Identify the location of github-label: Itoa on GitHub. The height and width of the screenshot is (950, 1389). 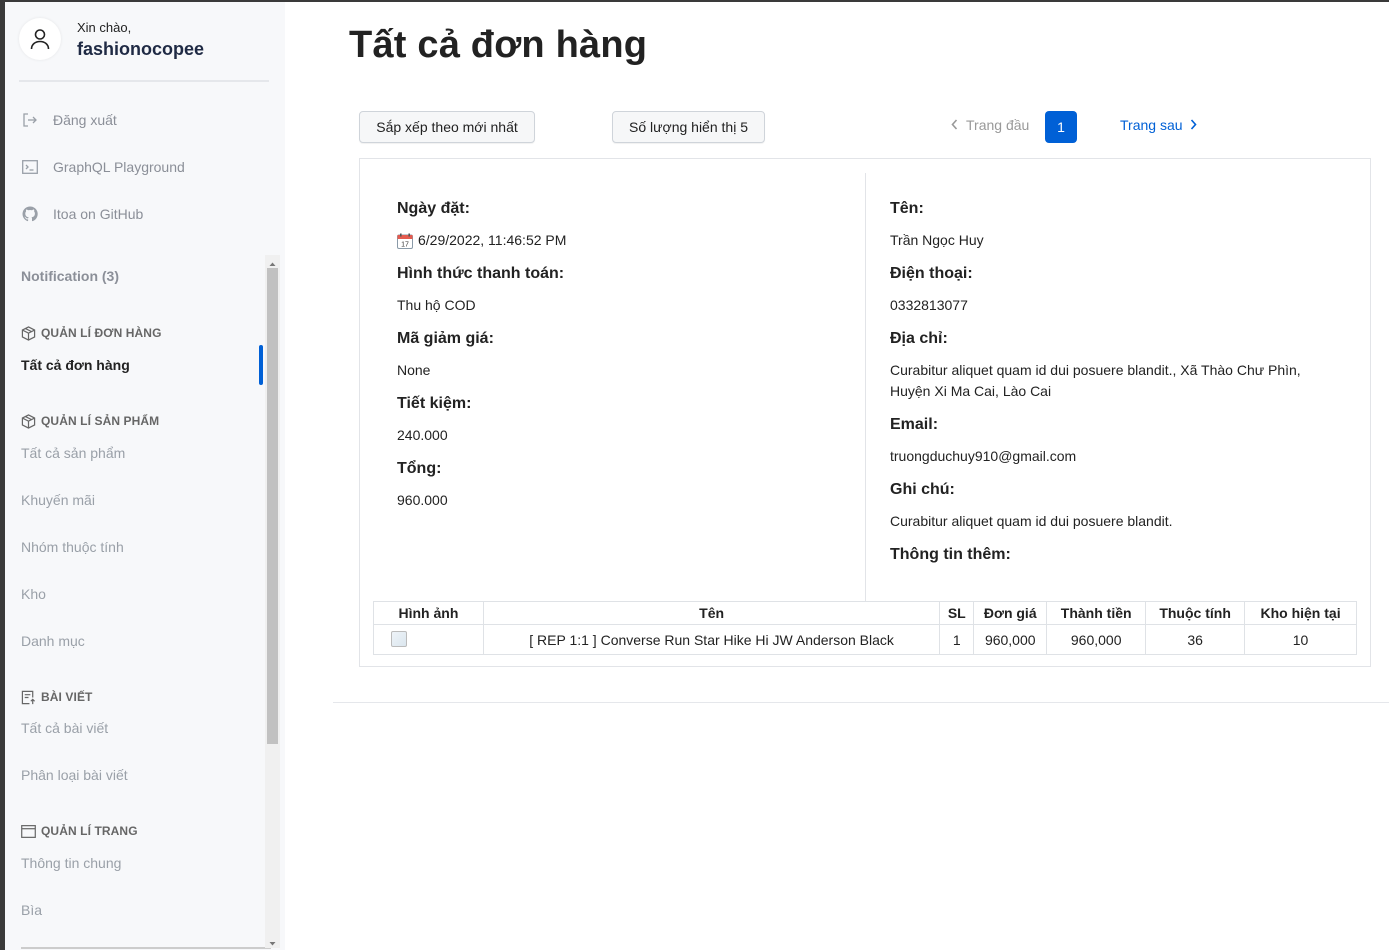
(98, 214).